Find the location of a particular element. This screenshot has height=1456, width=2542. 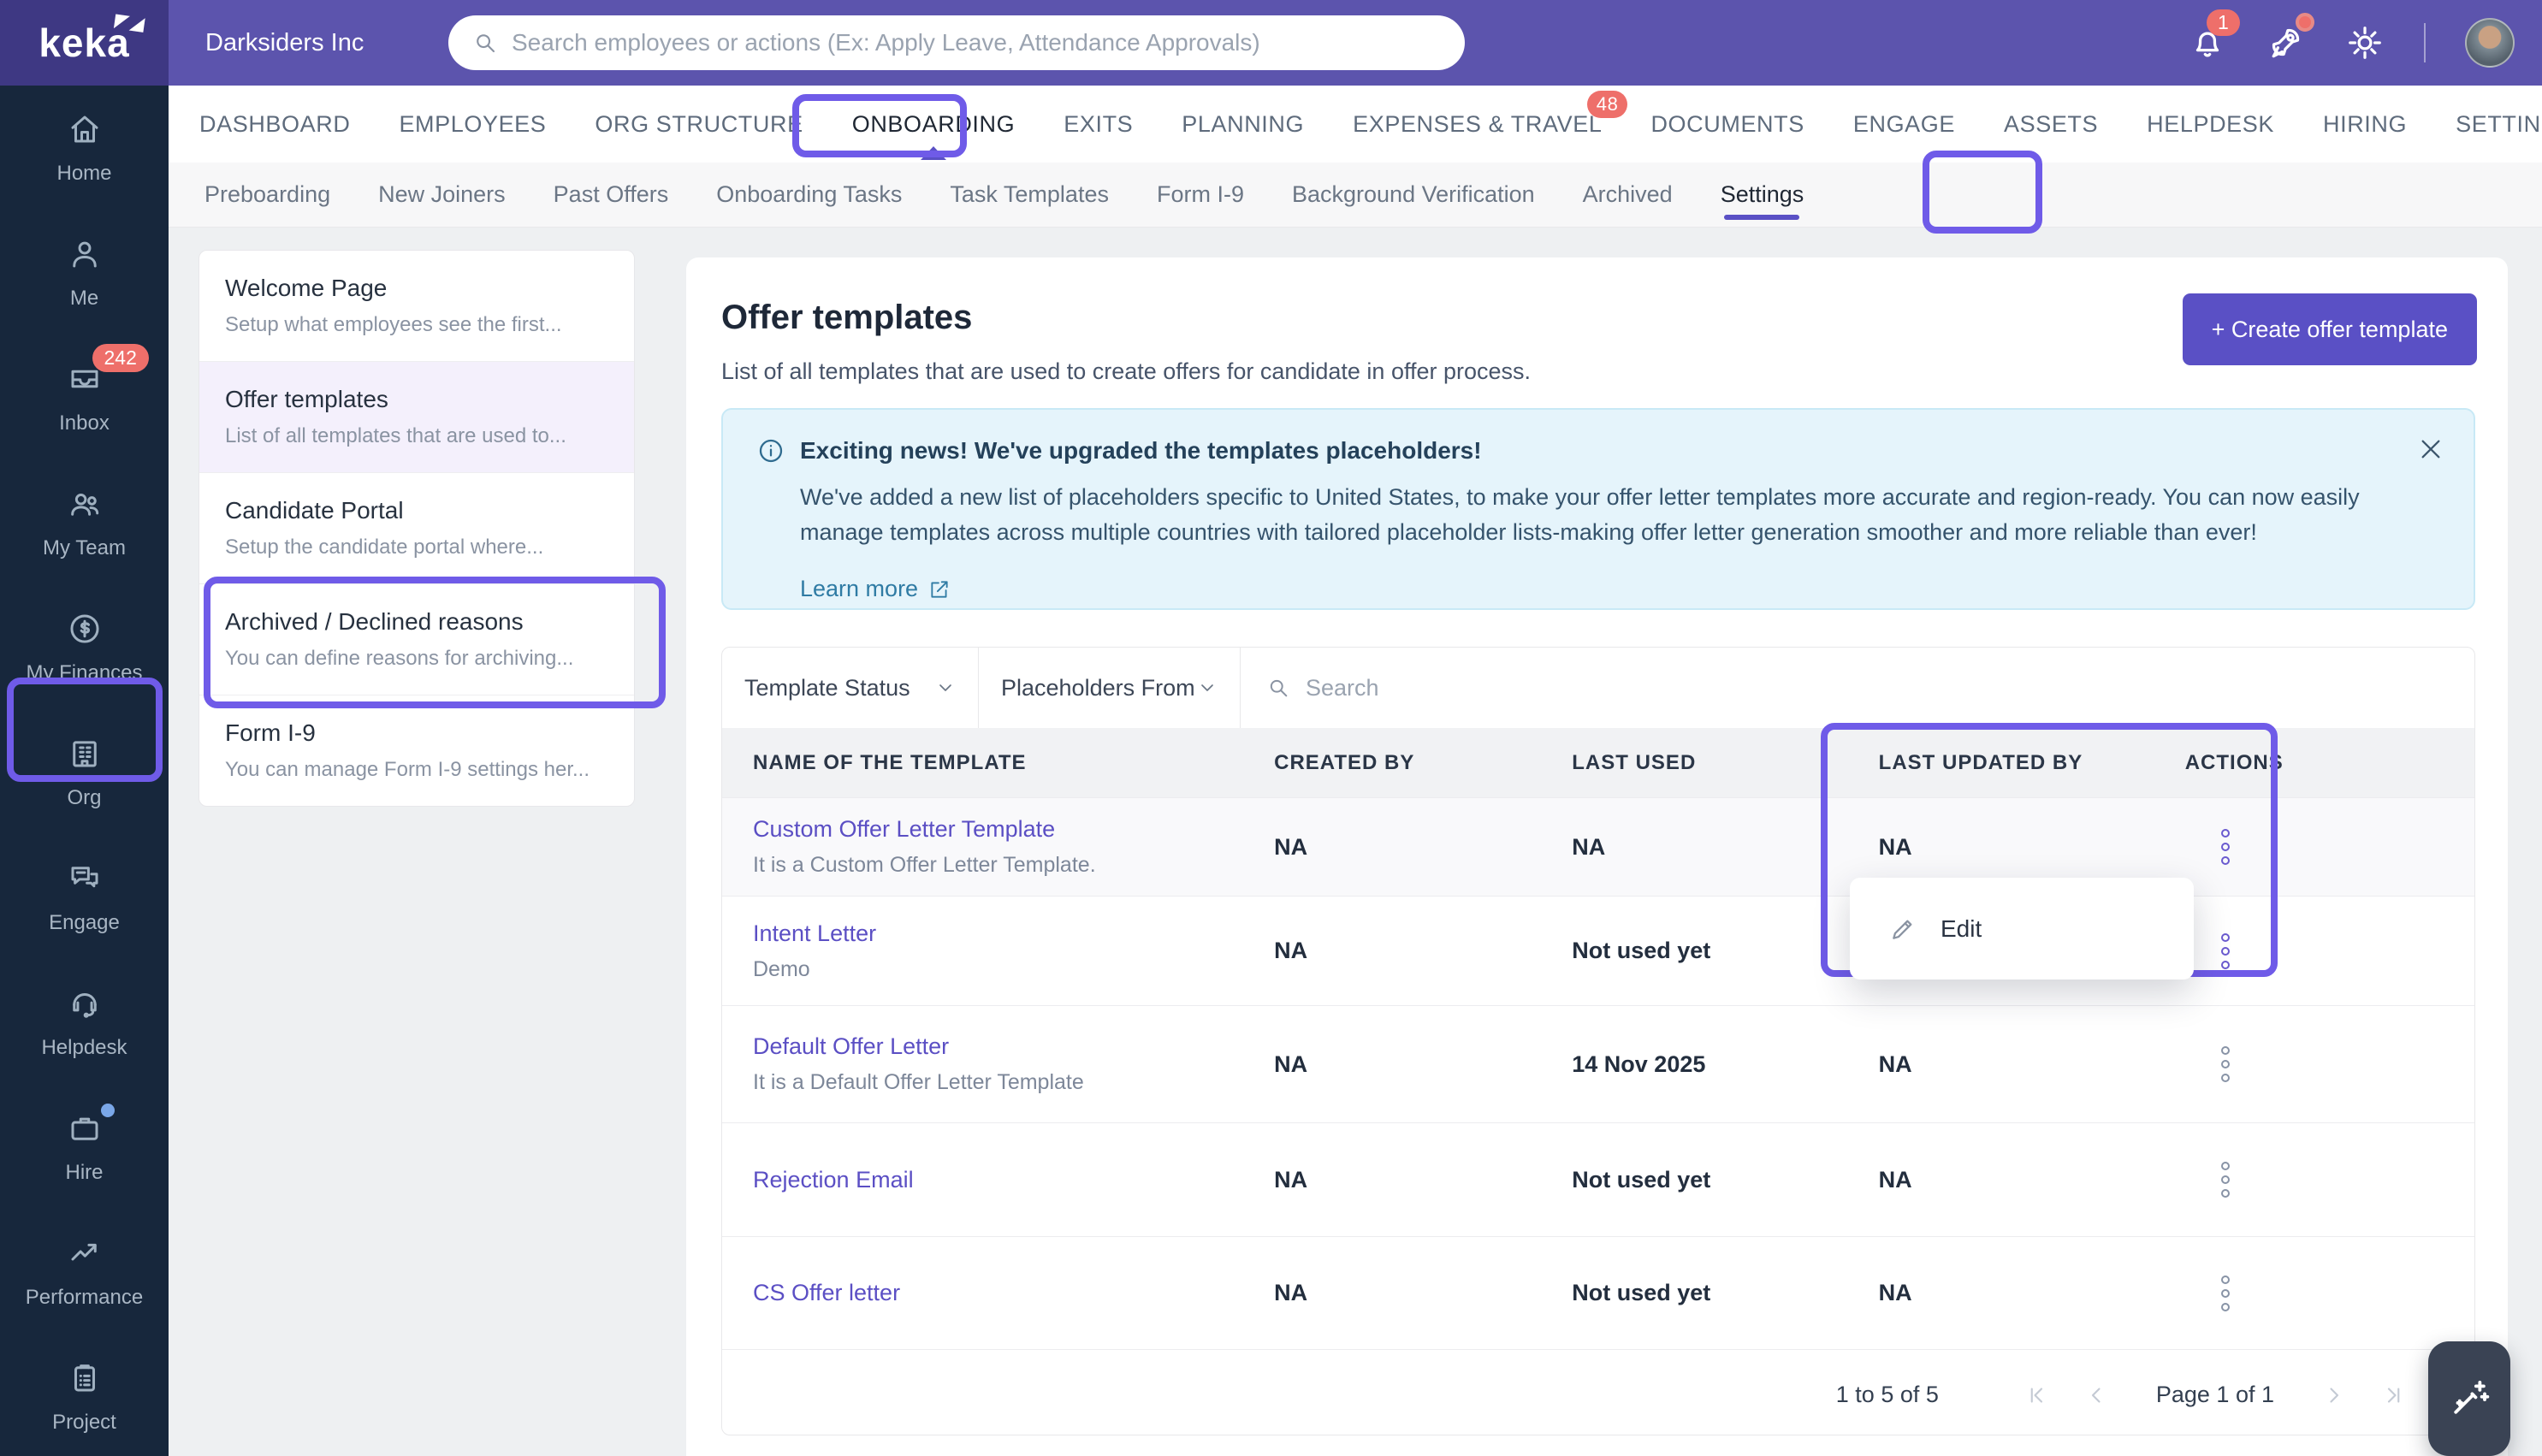

tab-label: HIRING is located at coordinates (2365, 124).